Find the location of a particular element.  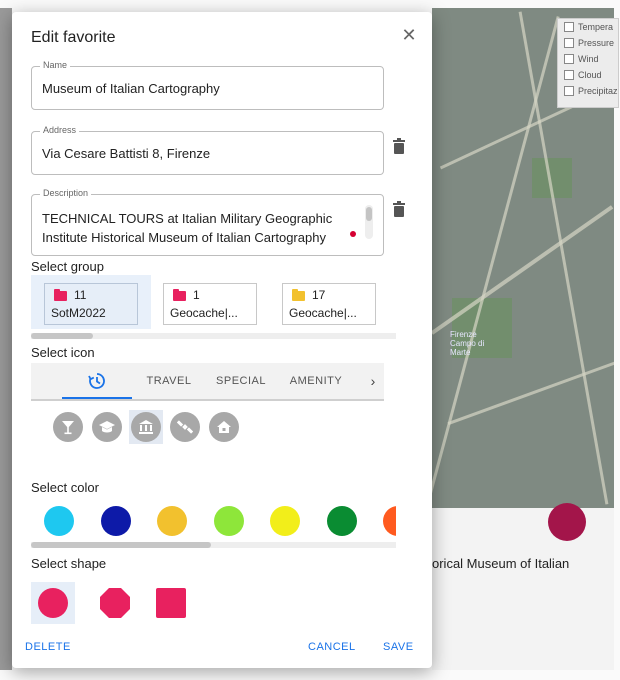

cocktail-icon-button is located at coordinates (68, 427).